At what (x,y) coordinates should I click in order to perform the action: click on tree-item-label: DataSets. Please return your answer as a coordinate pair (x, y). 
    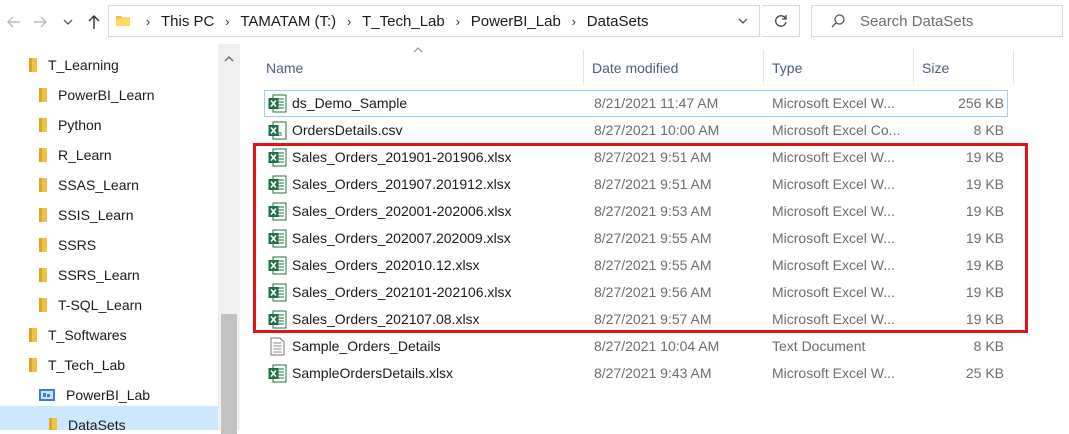
    Looking at the image, I should click on (97, 423).